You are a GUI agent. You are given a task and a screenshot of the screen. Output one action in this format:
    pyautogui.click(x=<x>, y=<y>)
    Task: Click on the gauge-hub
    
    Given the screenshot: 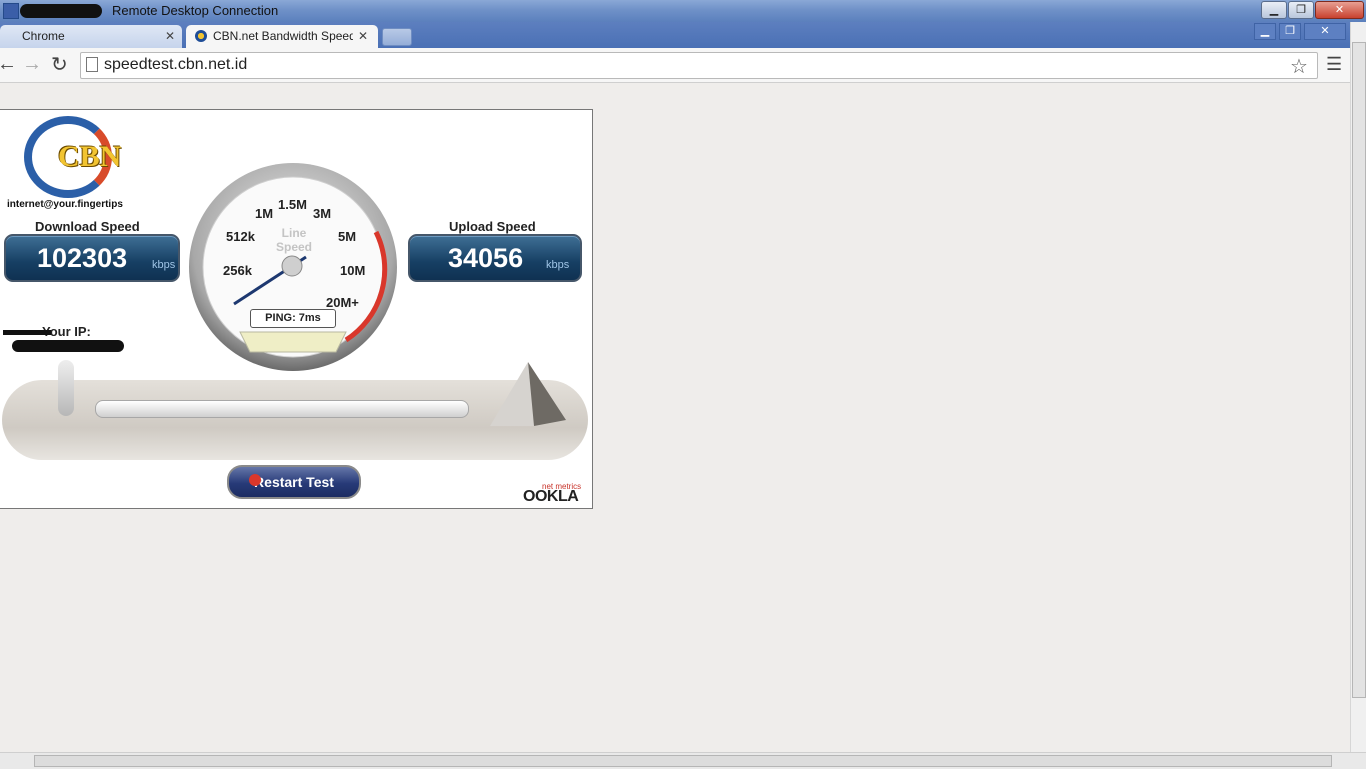 What is the action you would take?
    pyautogui.click(x=292, y=266)
    